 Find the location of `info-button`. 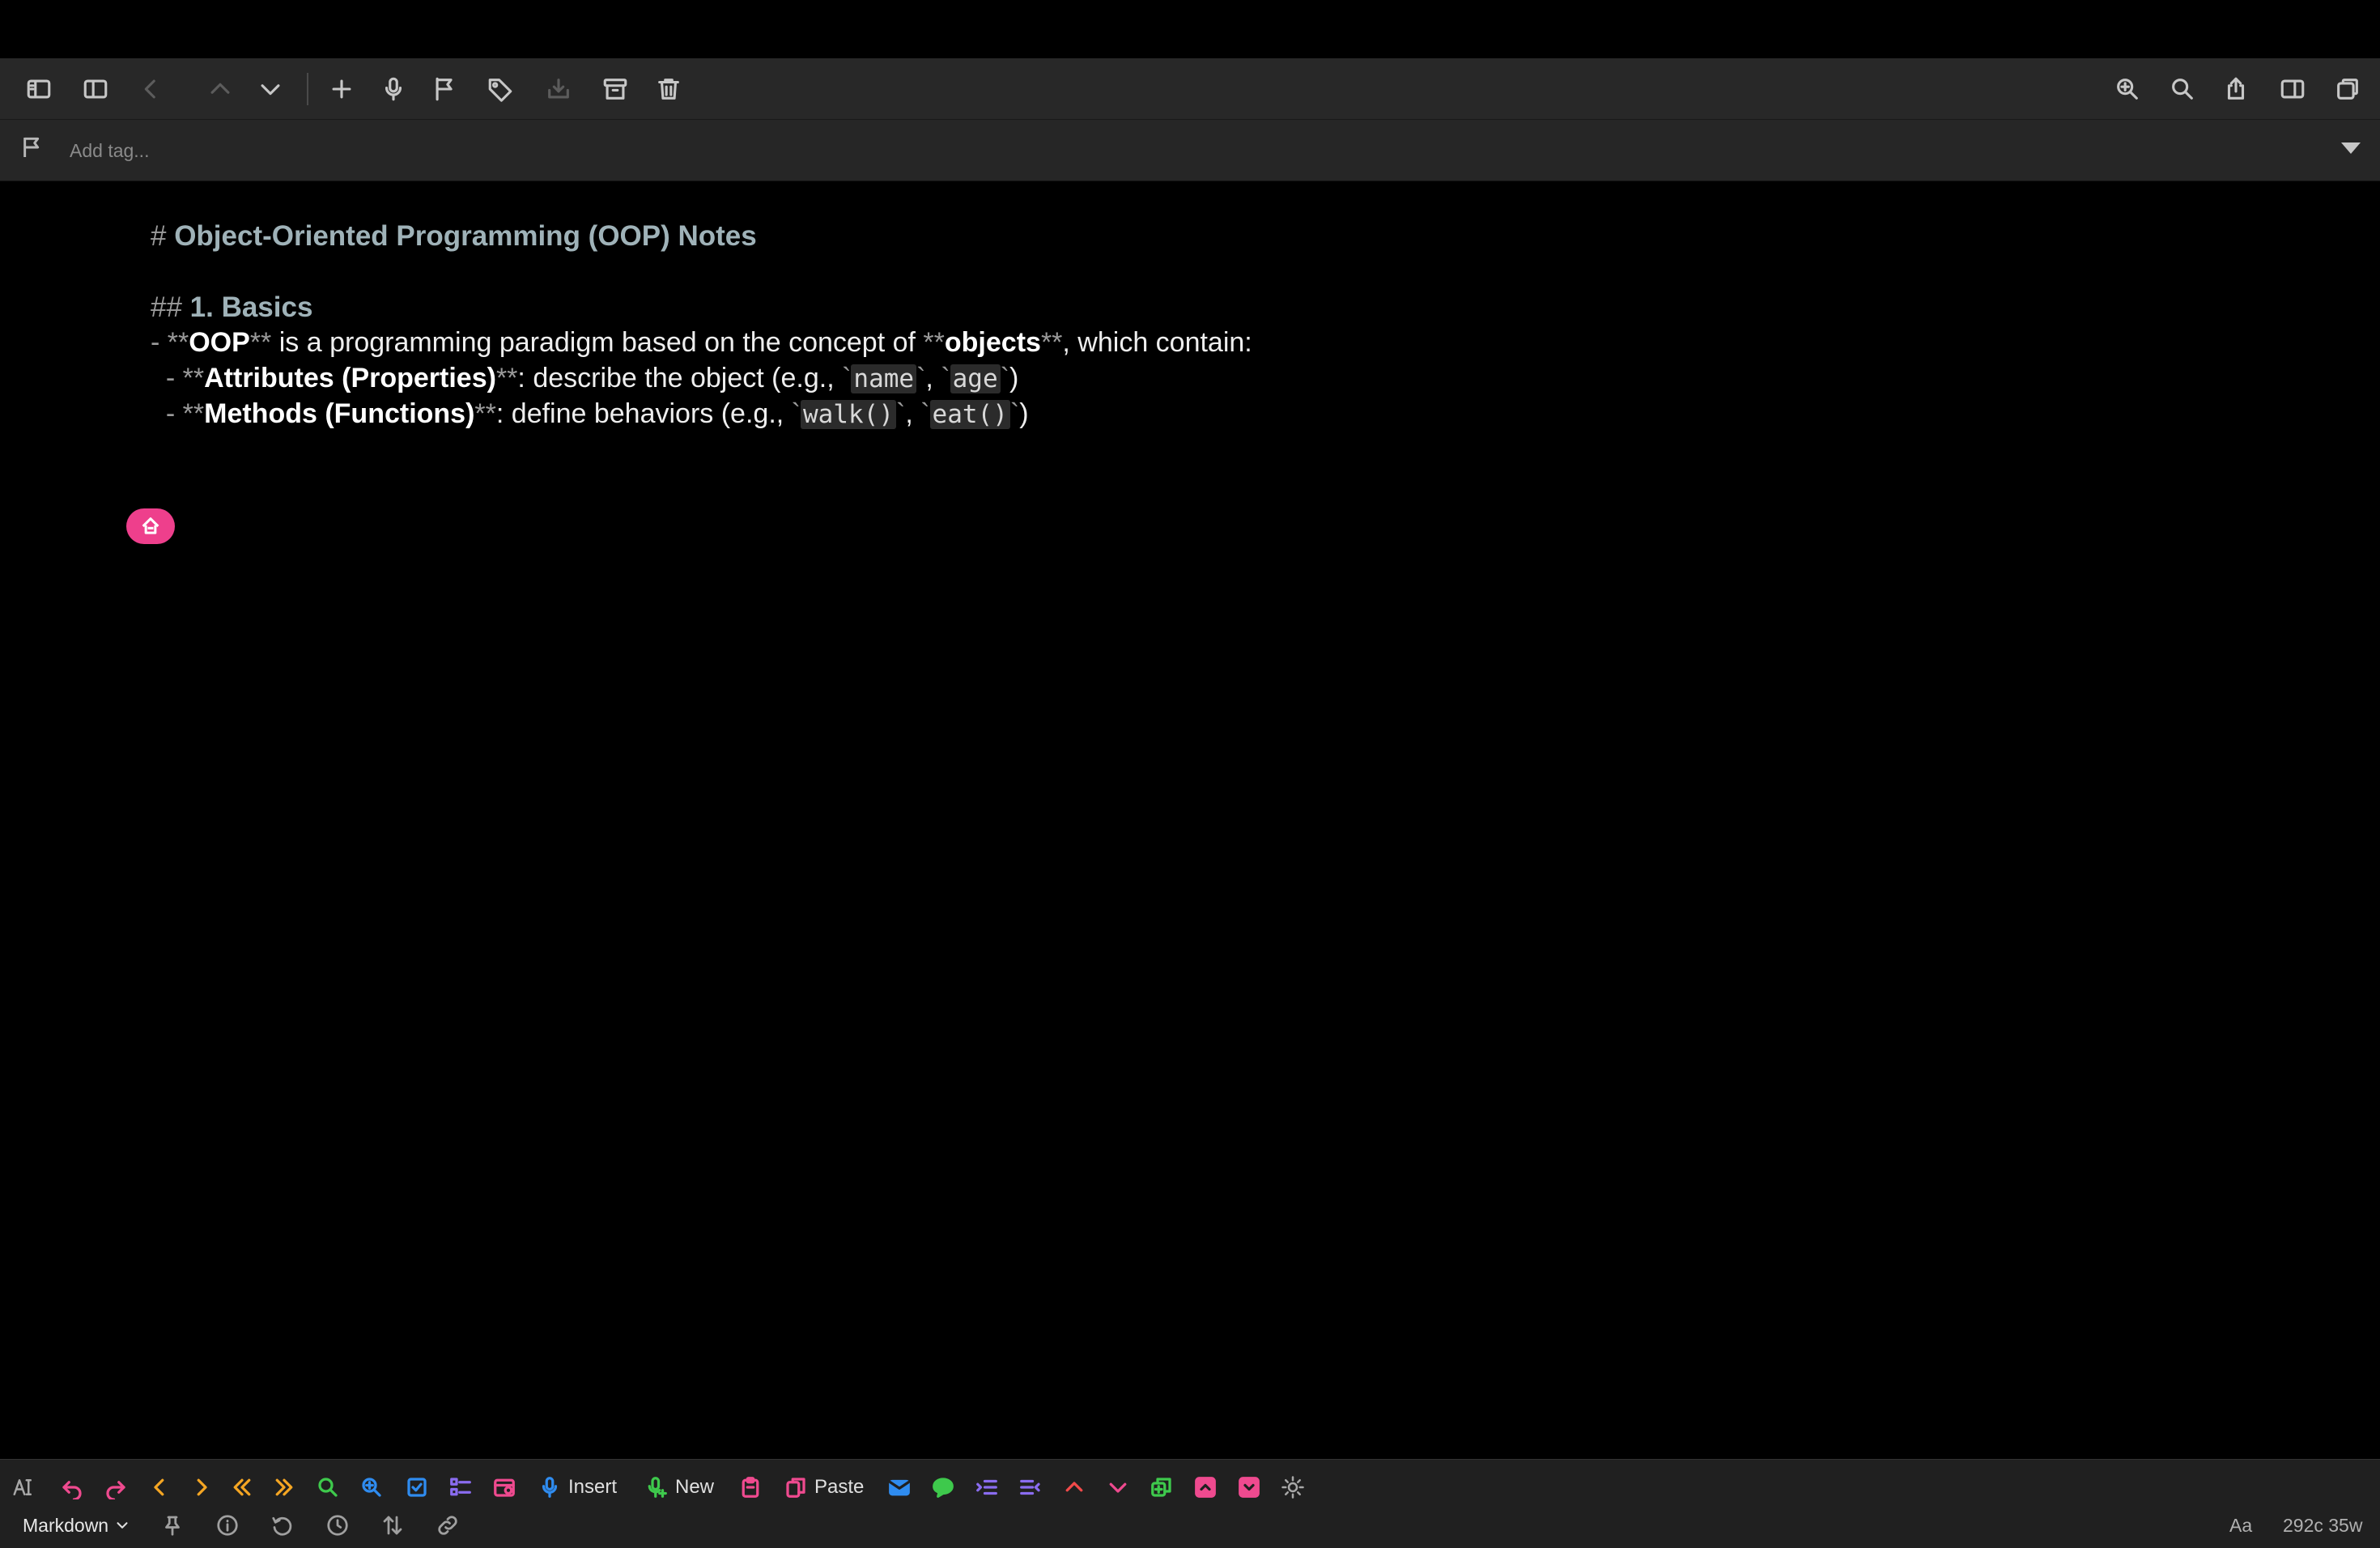

info-button is located at coordinates (228, 1526).